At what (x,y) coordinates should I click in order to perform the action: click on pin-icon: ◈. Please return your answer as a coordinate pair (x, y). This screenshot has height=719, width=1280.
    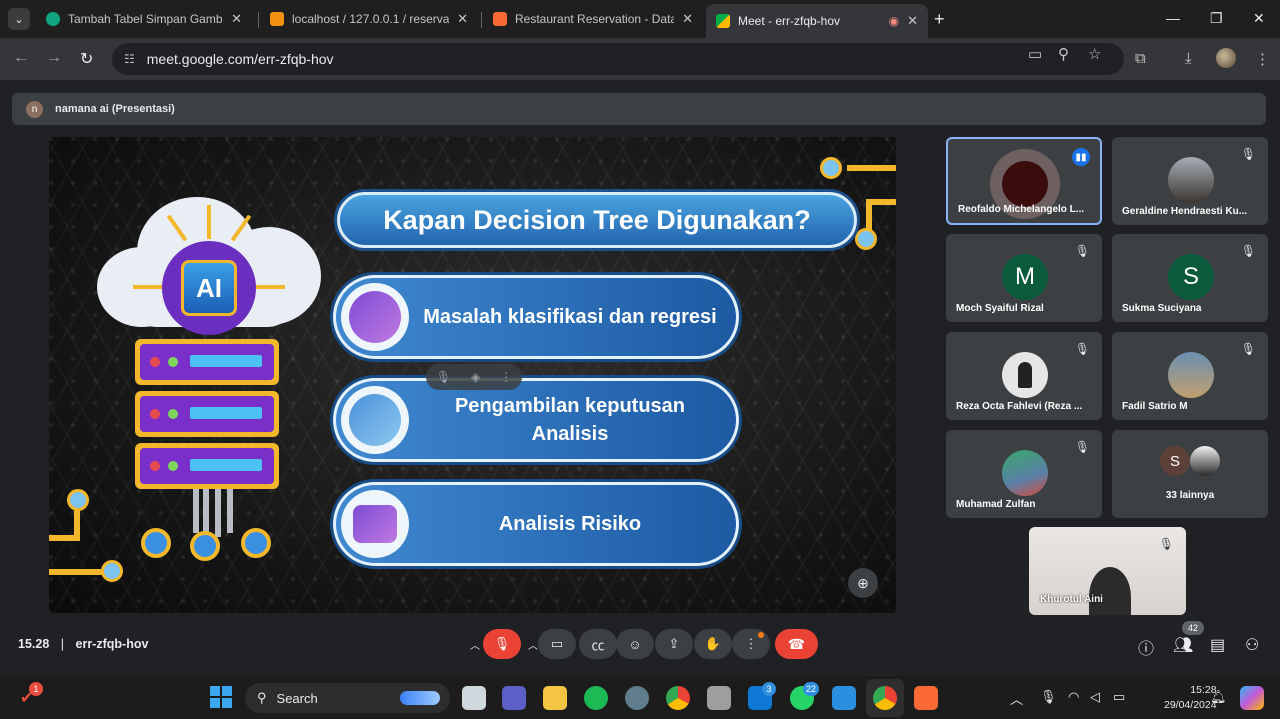
    Looking at the image, I should click on (475, 377).